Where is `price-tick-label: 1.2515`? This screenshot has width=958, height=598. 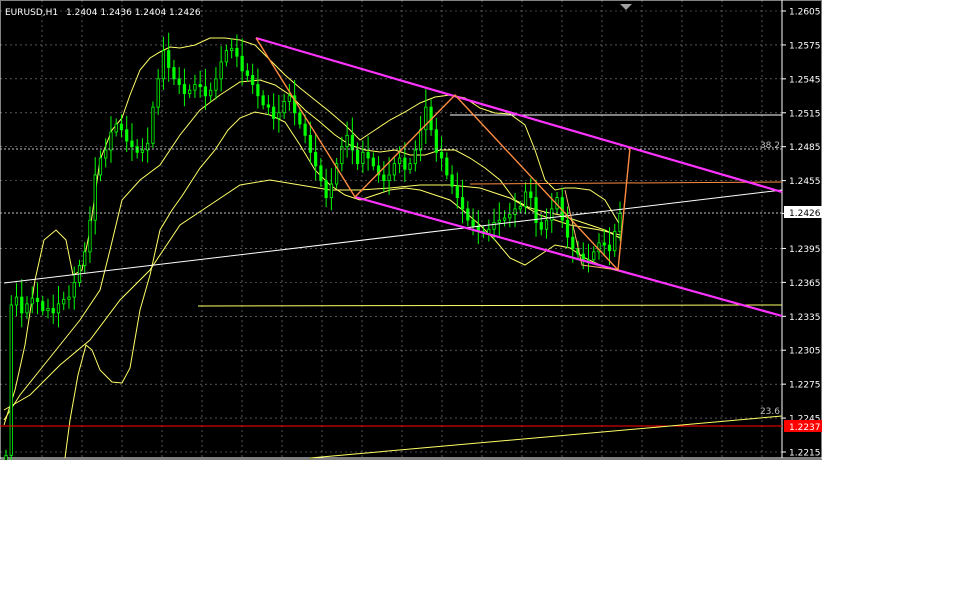
price-tick-label: 1.2515 is located at coordinates (805, 114).